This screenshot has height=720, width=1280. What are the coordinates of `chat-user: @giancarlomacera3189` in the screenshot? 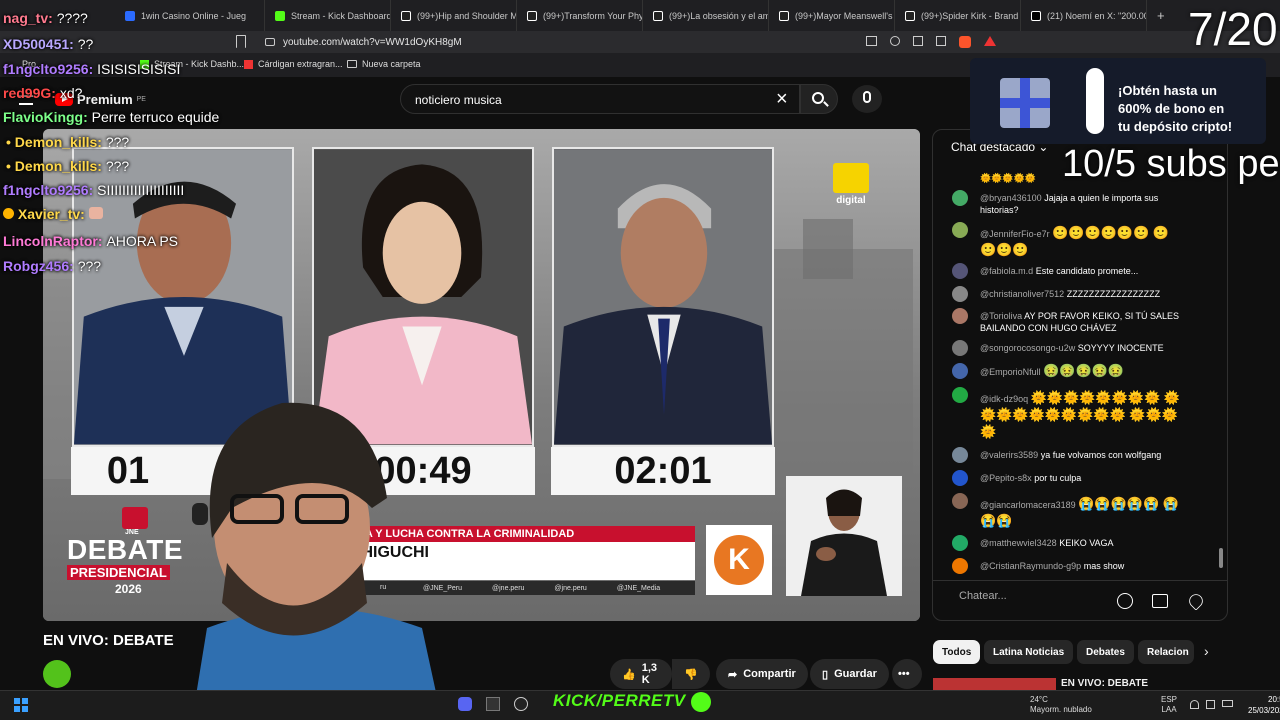 It's located at (1028, 505).